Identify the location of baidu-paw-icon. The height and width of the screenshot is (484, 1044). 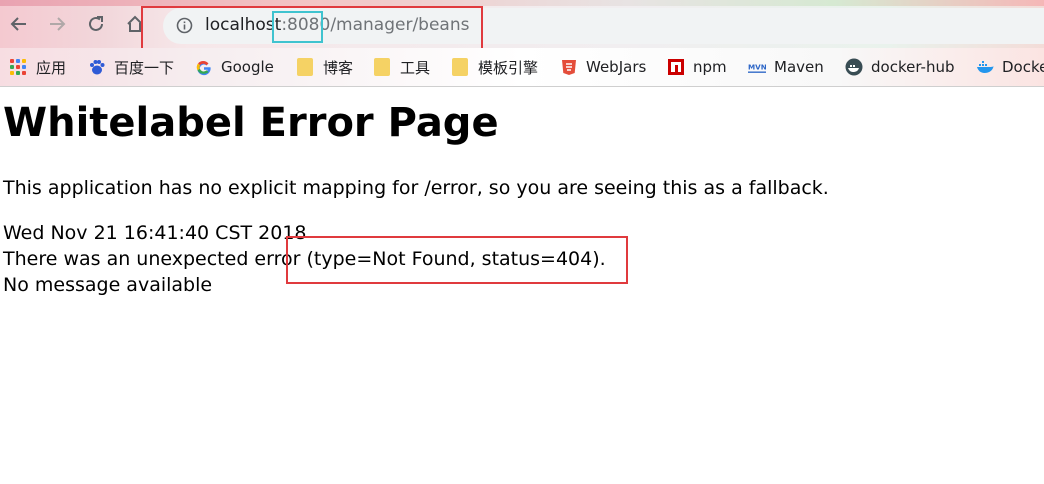
(97, 67).